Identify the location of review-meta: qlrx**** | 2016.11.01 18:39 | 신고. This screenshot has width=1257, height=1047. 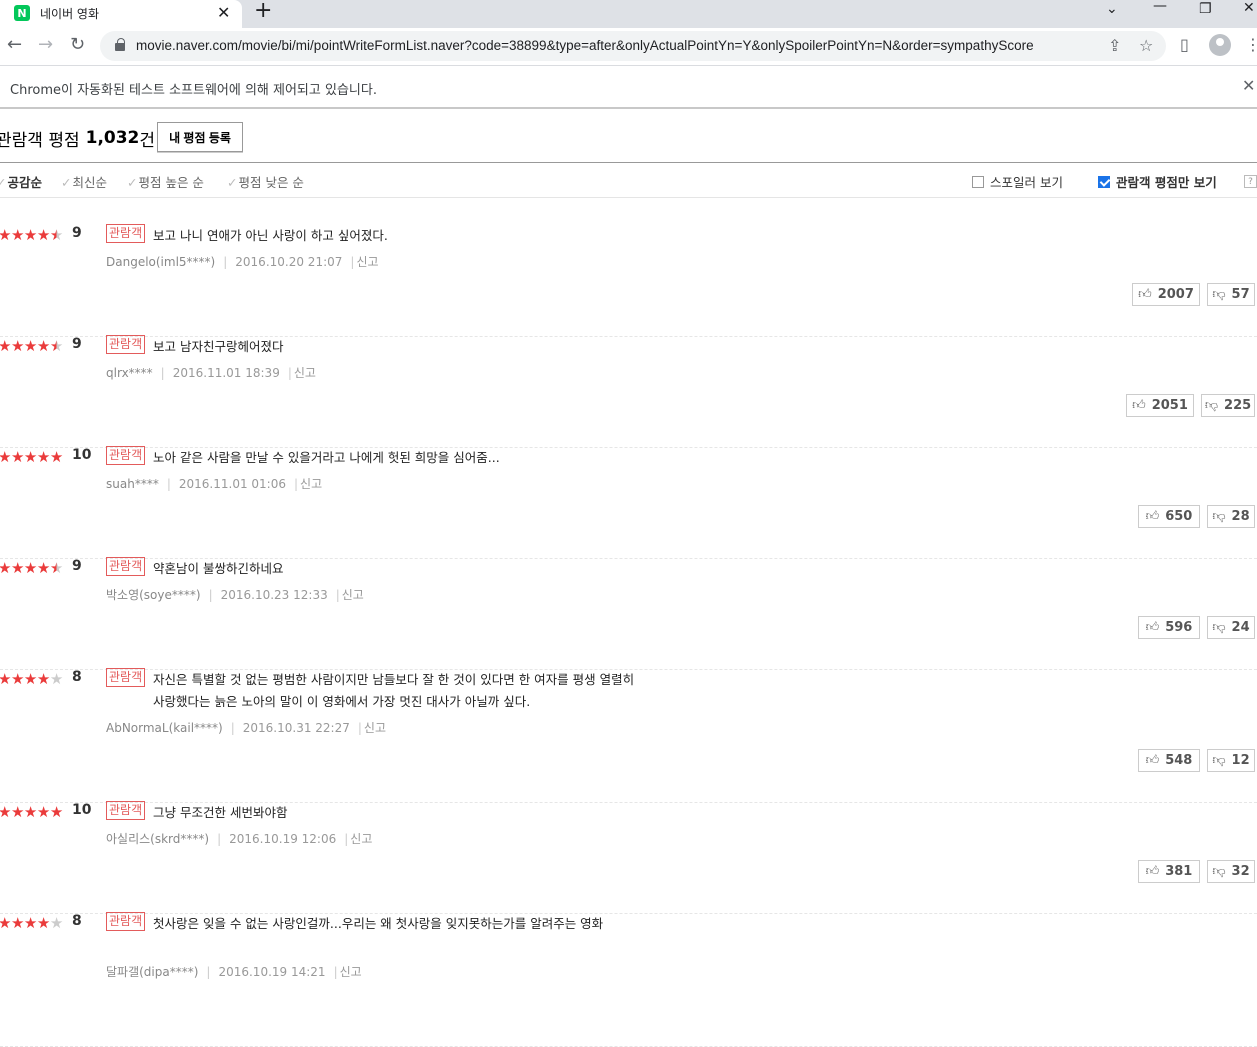
(211, 372).